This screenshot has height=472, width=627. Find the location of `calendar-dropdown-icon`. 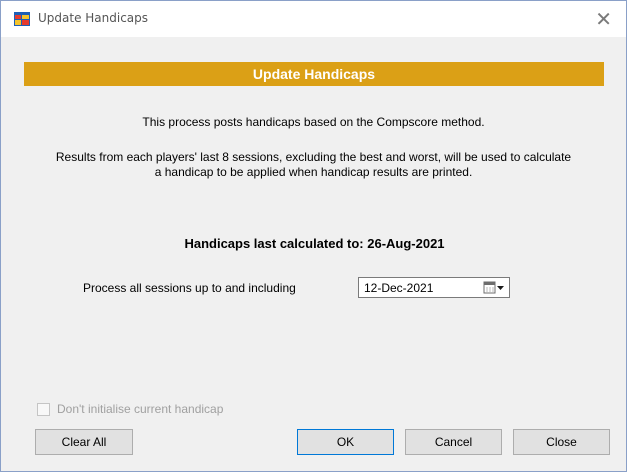

calendar-dropdown-icon is located at coordinates (494, 288).